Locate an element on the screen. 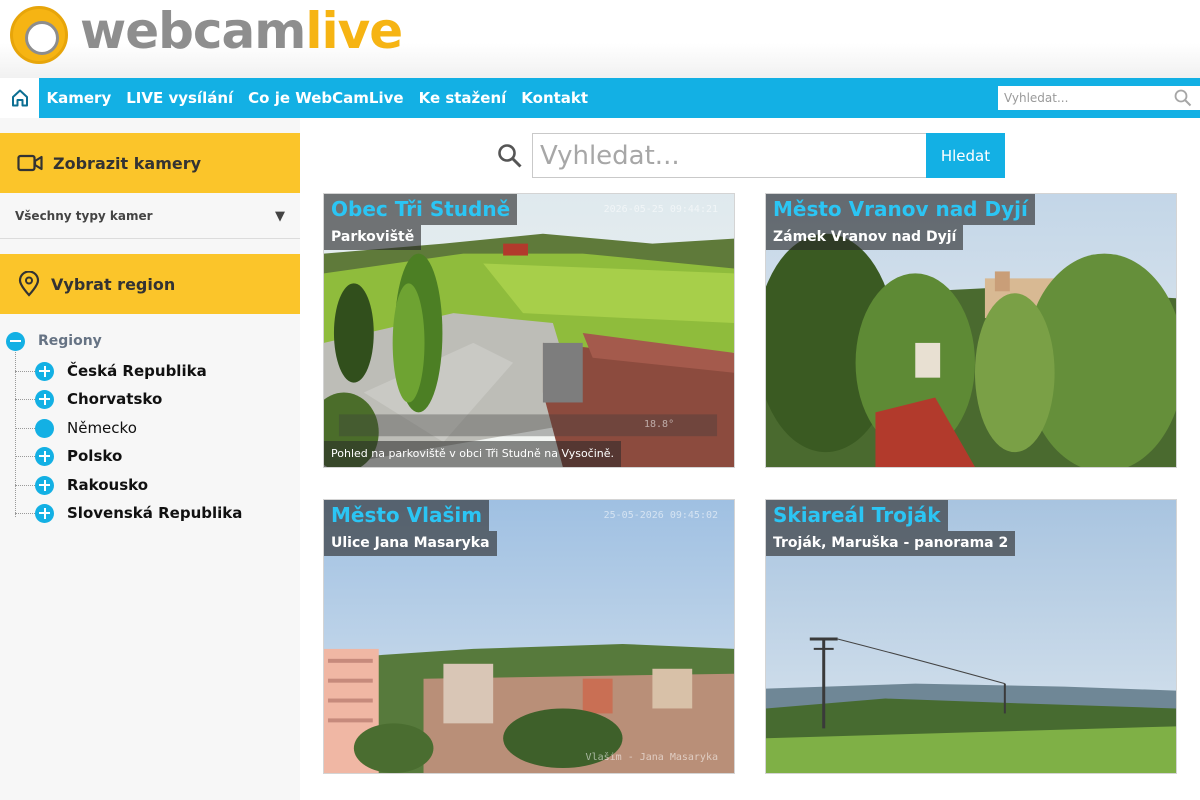 This screenshot has height=800, width=1200. home-icon is located at coordinates (19, 98).